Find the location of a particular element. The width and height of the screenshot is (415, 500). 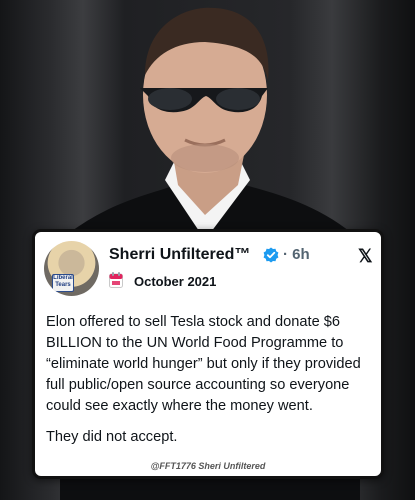

watermark-credit: @FFT1776 Sheri Unfiltered is located at coordinates (208, 466).